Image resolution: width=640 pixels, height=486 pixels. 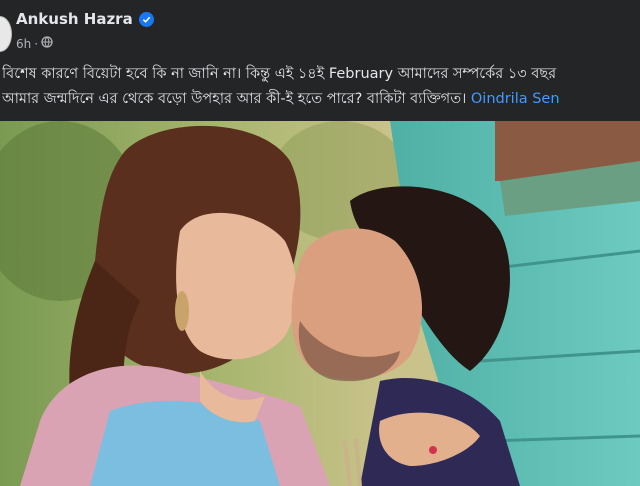 What do you see at coordinates (320, 29) in the screenshot?
I see `post-header: Ankush Hazra 6h ·` at bounding box center [320, 29].